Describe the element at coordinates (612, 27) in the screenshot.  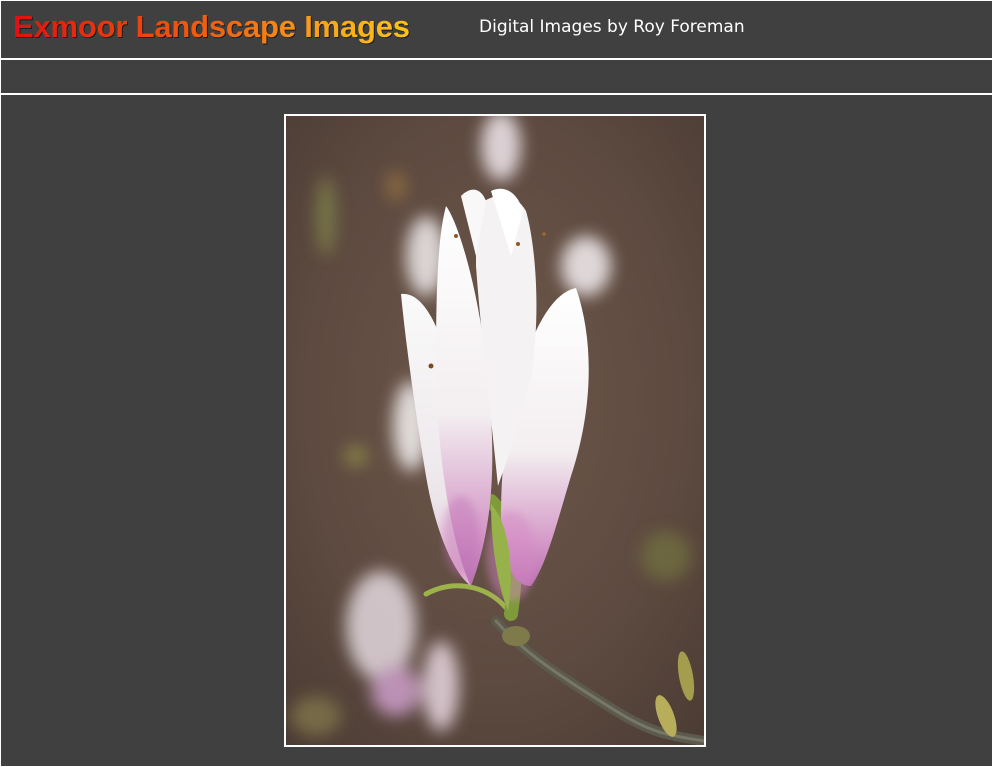
I see `site-subtitle: Digital Images by Roy Foreman` at that location.